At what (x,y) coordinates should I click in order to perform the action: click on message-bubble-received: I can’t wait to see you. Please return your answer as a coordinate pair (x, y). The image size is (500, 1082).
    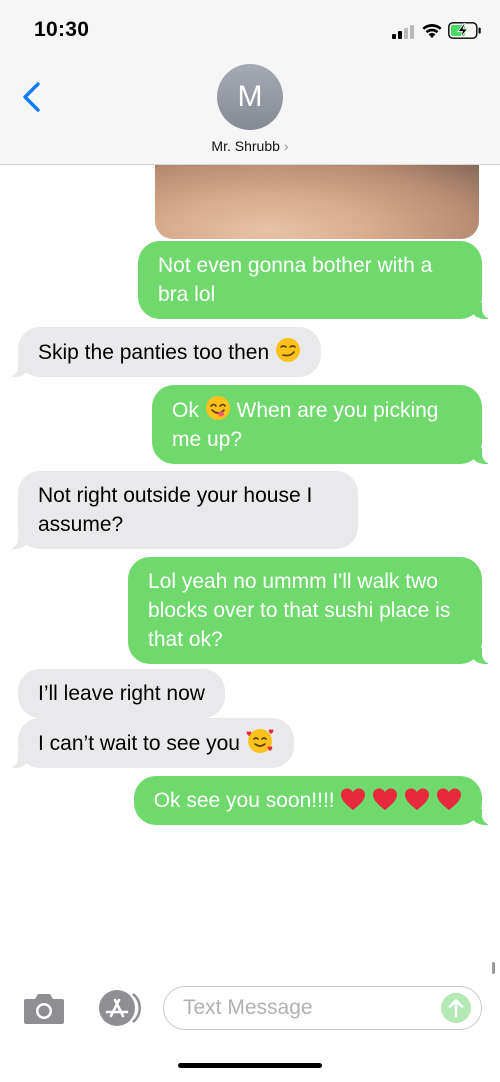
    Looking at the image, I should click on (148, 743).